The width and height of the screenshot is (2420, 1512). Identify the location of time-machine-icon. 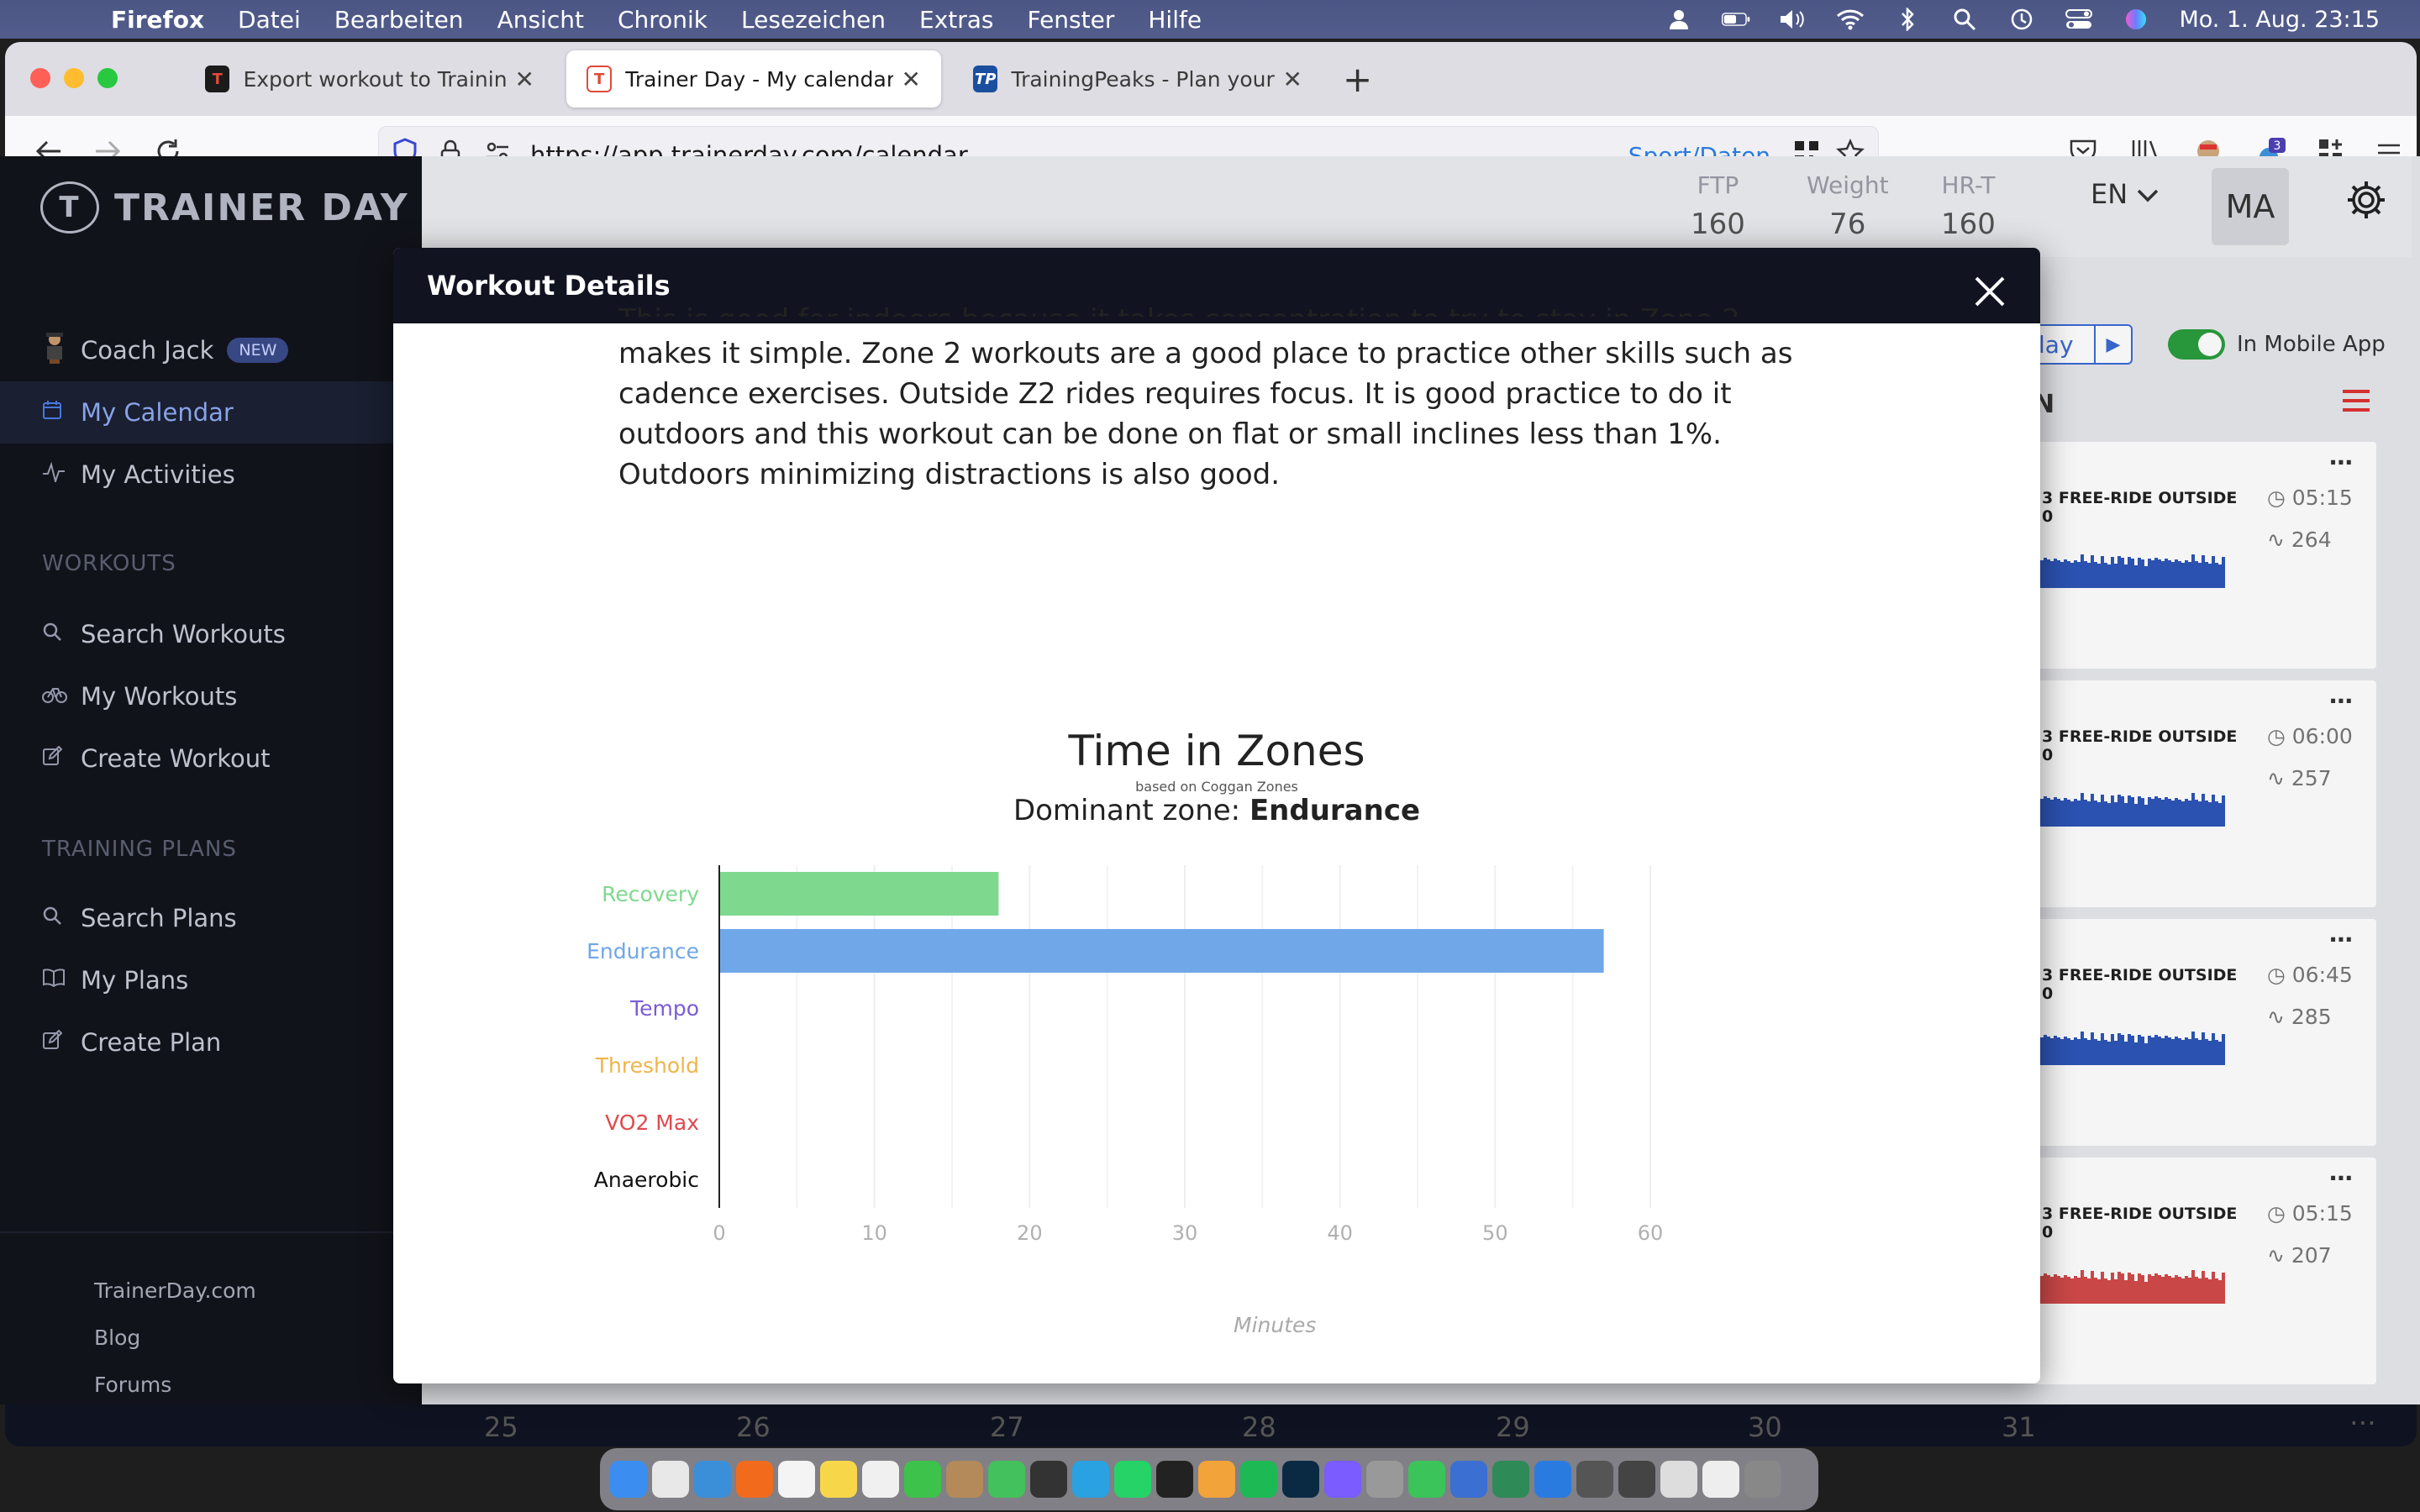
(2022, 19).